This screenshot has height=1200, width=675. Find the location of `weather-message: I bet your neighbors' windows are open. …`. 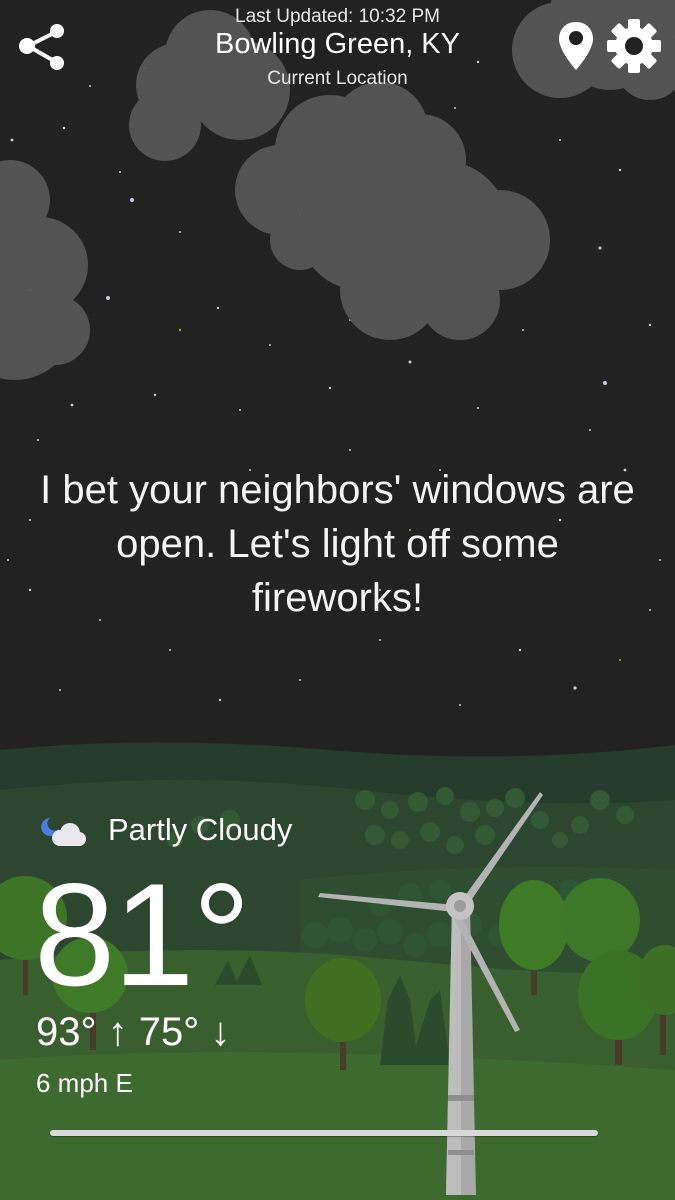

weather-message: I bet your neighbors' windows are open. … is located at coordinates (337, 544).